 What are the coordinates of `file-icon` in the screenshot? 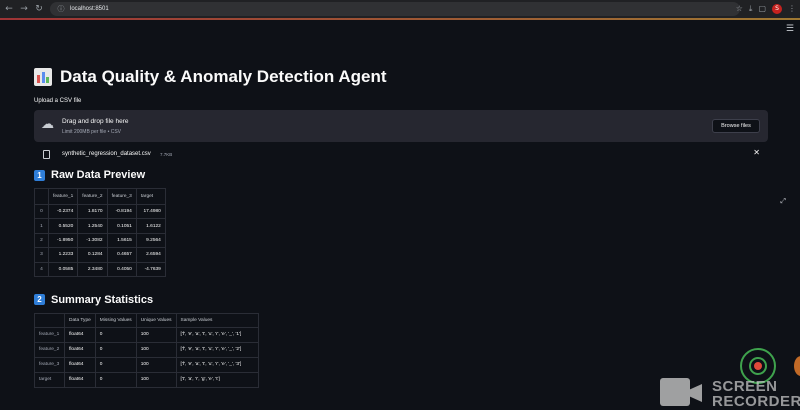 It's located at (46, 154).